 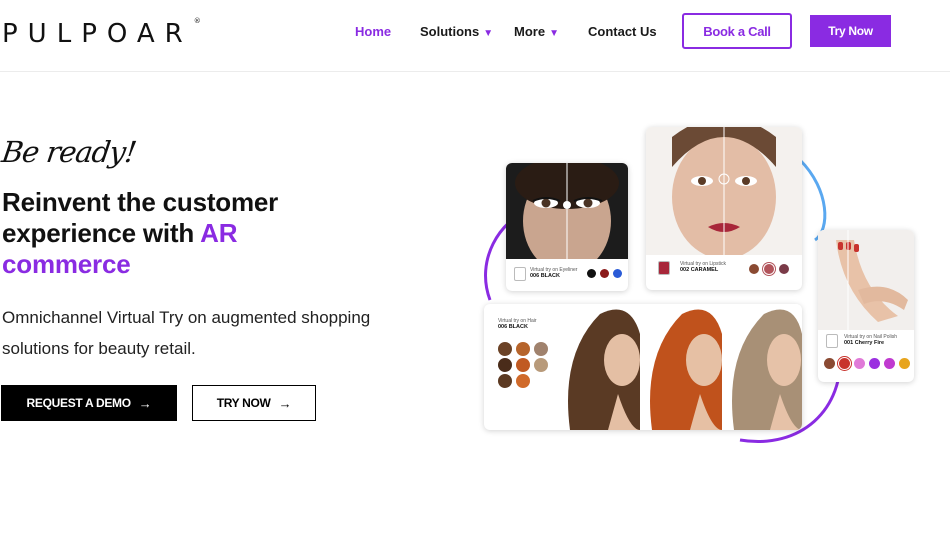 I want to click on lipstick-swatch-caramel, so click(x=754, y=269).